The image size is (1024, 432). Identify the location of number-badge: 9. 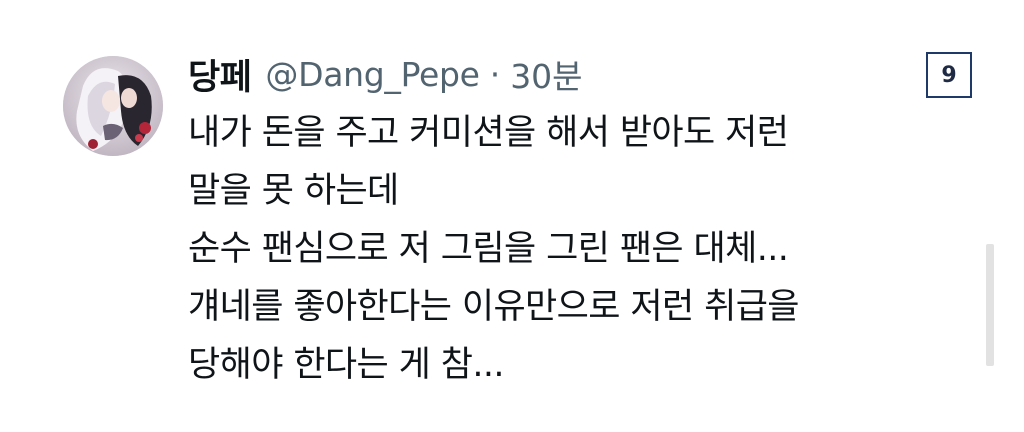
(949, 75).